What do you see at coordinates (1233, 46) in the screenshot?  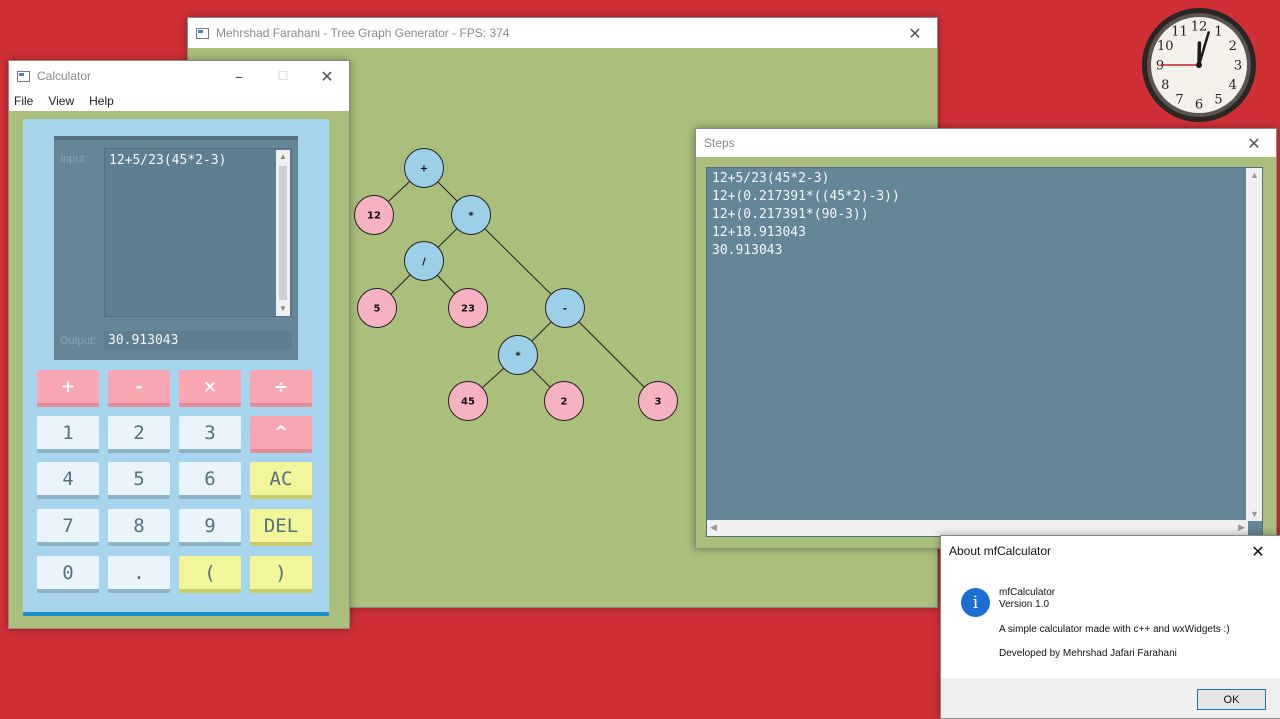 I see `clock-numeral: 2` at bounding box center [1233, 46].